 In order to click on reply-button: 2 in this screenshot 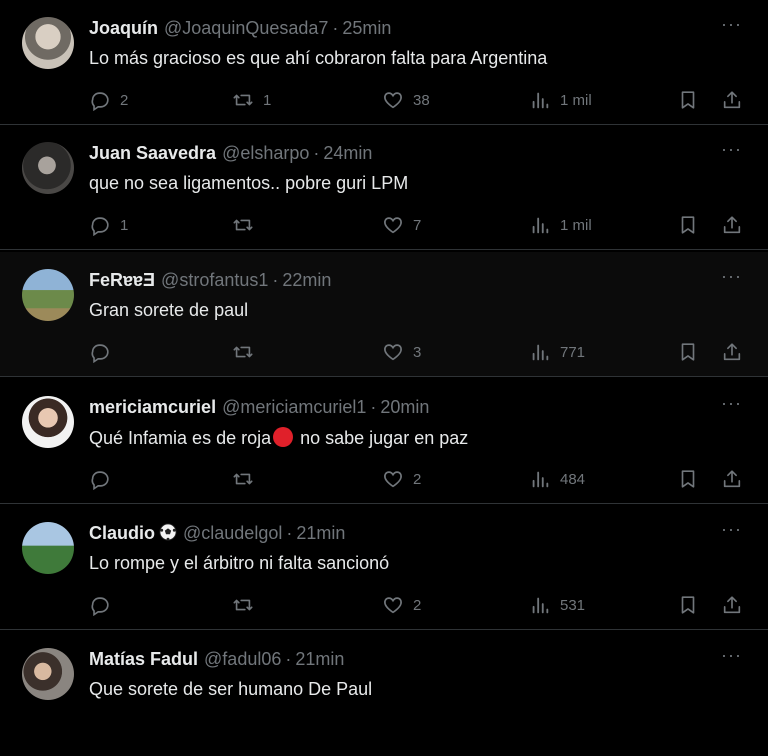, I will do `click(108, 100)`.